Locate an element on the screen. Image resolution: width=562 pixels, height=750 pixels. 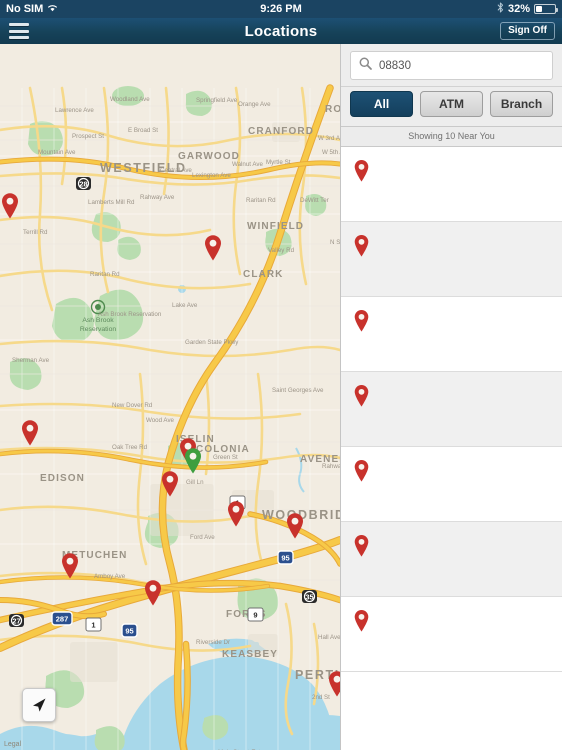
highway-shield-label: 287 is located at coordinates (62, 619).